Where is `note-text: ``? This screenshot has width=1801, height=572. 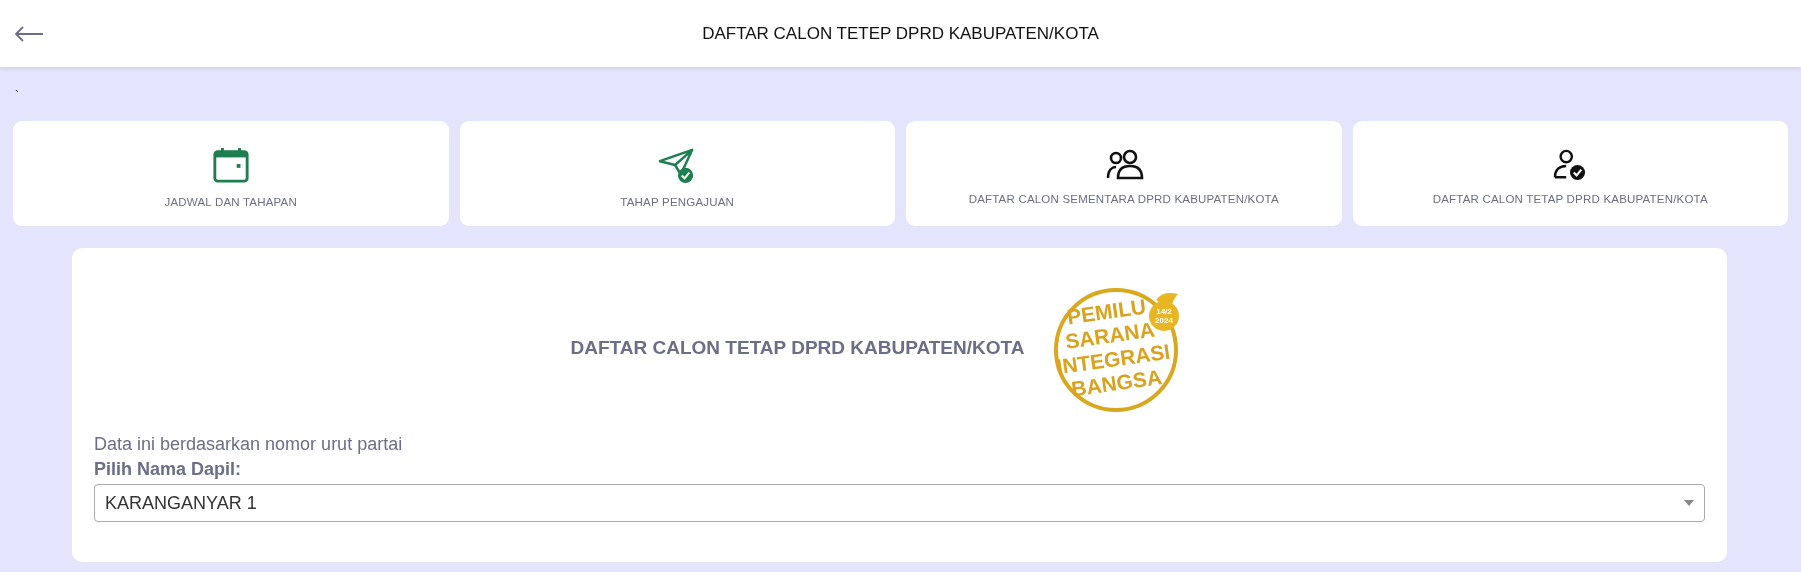 note-text: ` is located at coordinates (17, 97).